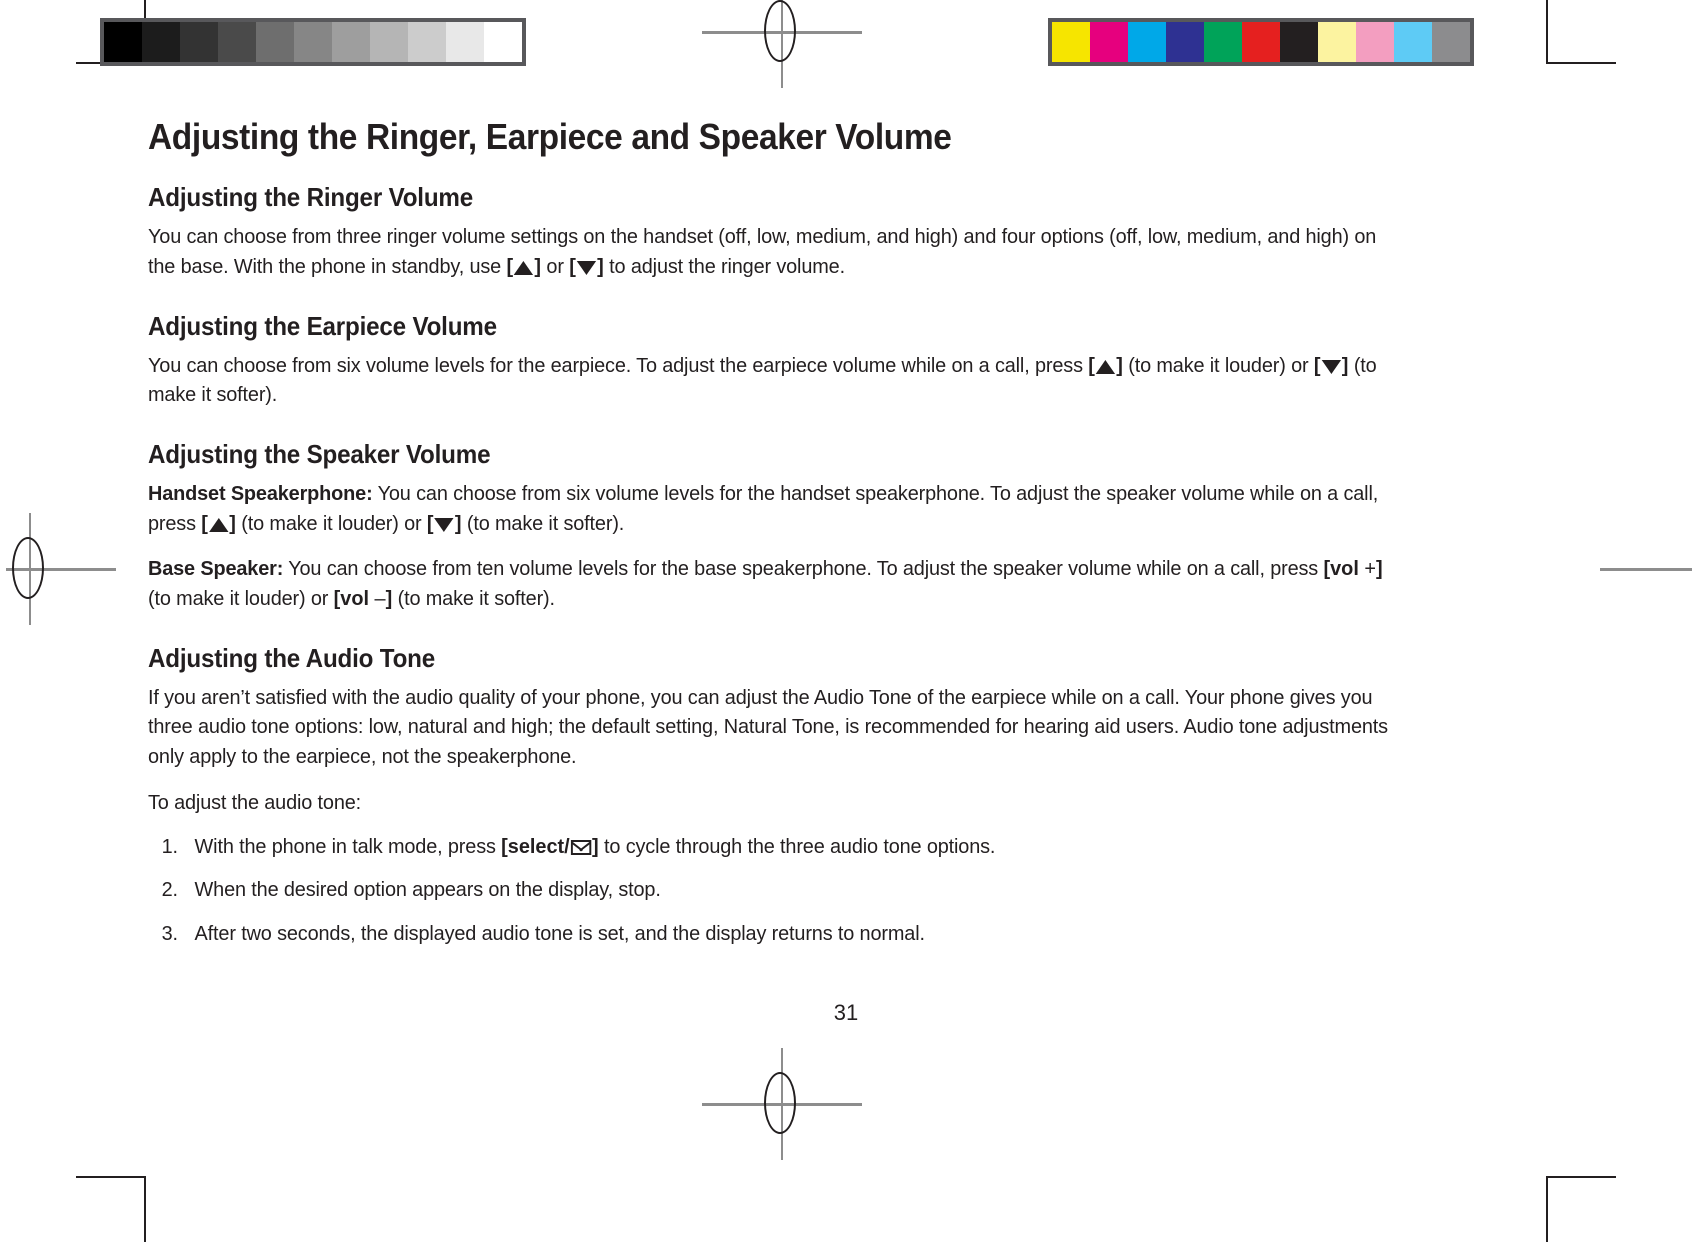 This screenshot has height=1242, width=1692. What do you see at coordinates (543, 523) in the screenshot?
I see `handset-text-part2: (to make it softer).` at bounding box center [543, 523].